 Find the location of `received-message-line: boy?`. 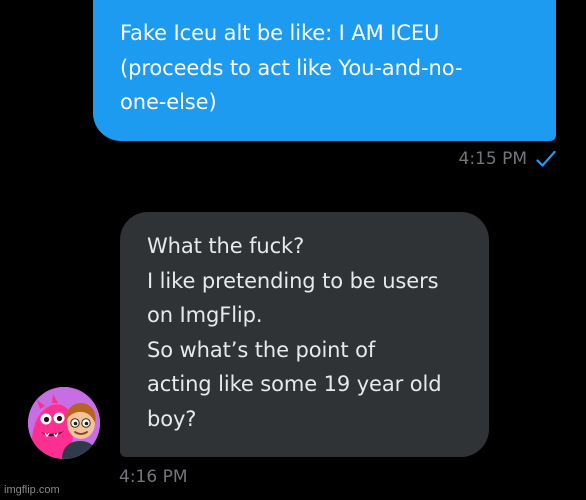

received-message-line: boy? is located at coordinates (172, 418).